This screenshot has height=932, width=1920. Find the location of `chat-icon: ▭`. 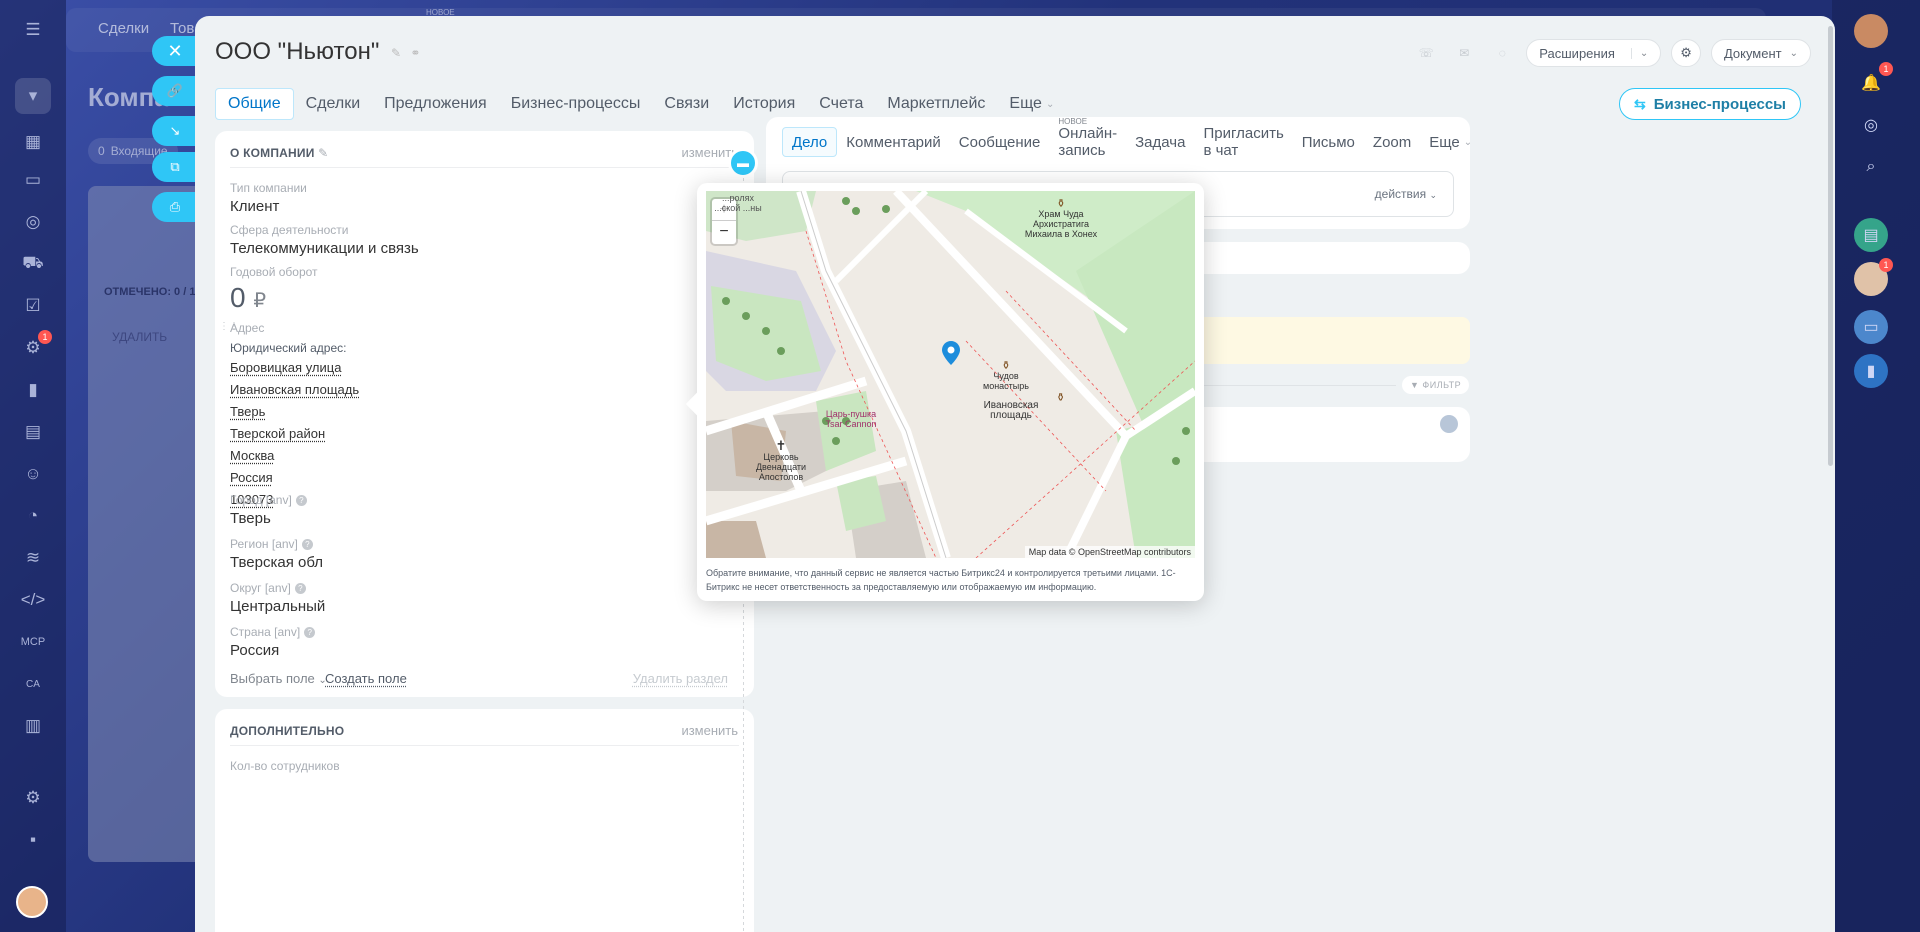

chat-icon: ▭ is located at coordinates (1871, 327).